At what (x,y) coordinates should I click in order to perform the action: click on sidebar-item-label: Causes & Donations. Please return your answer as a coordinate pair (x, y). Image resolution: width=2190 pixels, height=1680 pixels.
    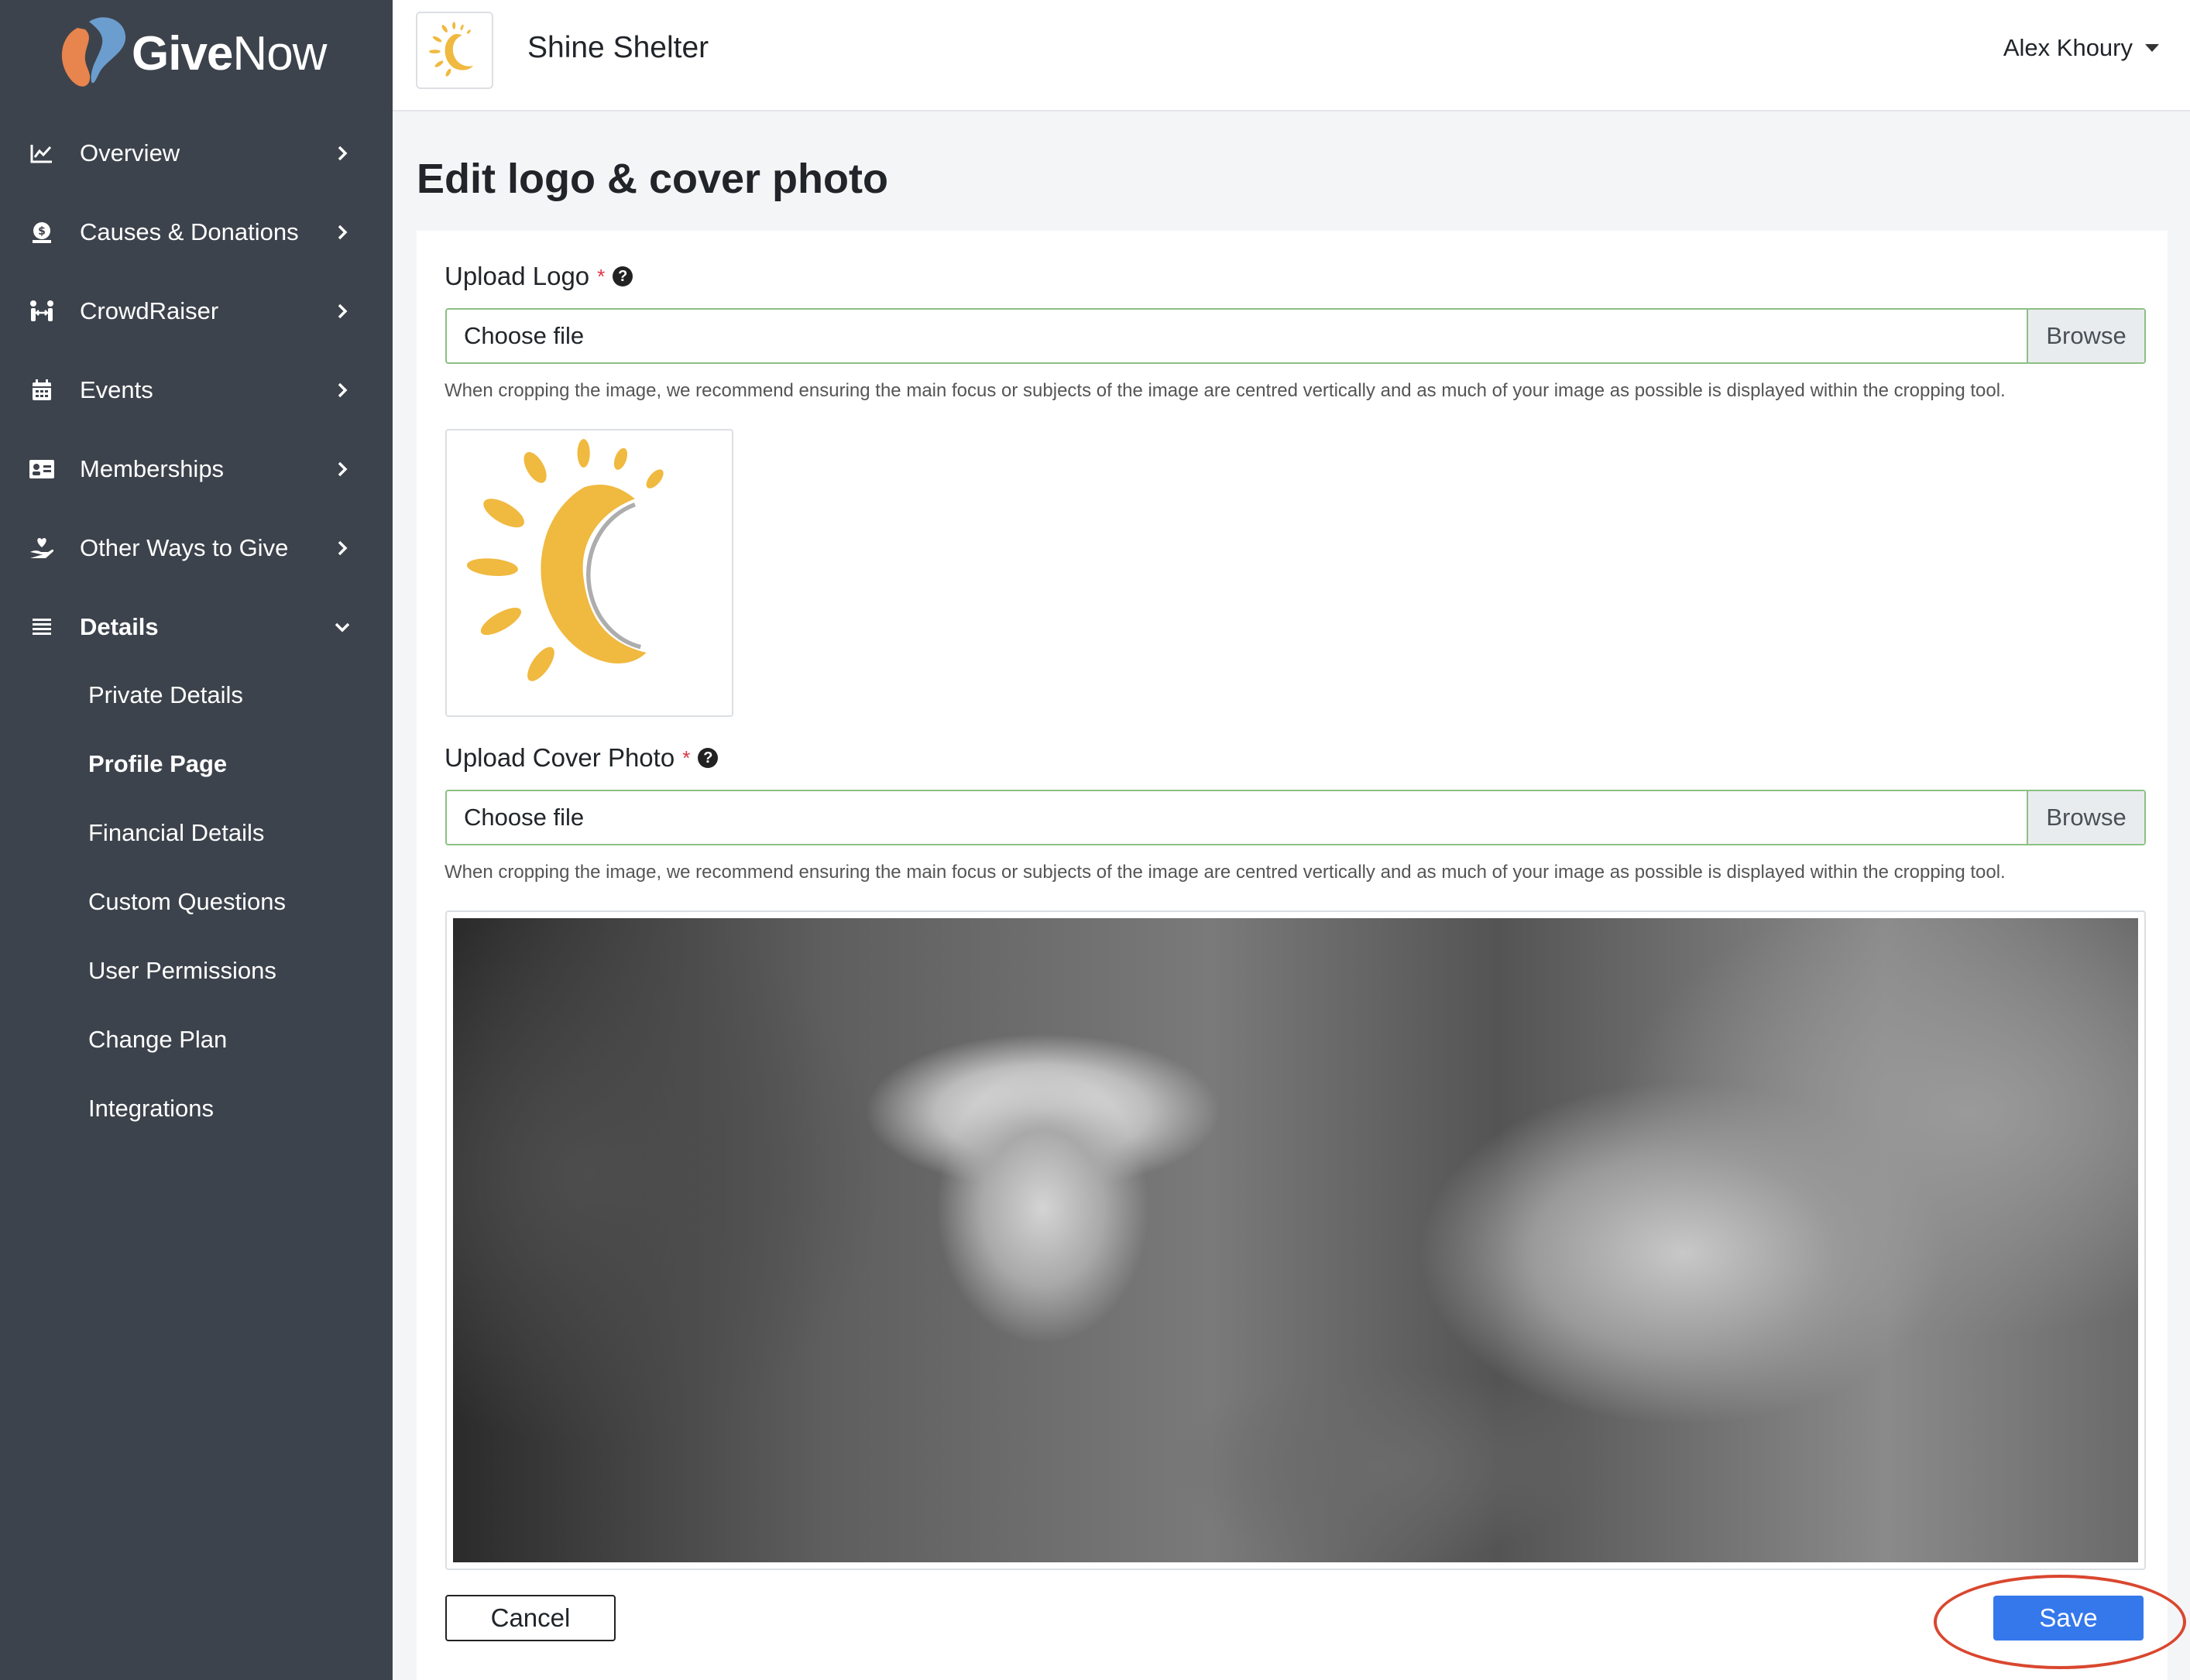
    Looking at the image, I should click on (189, 232).